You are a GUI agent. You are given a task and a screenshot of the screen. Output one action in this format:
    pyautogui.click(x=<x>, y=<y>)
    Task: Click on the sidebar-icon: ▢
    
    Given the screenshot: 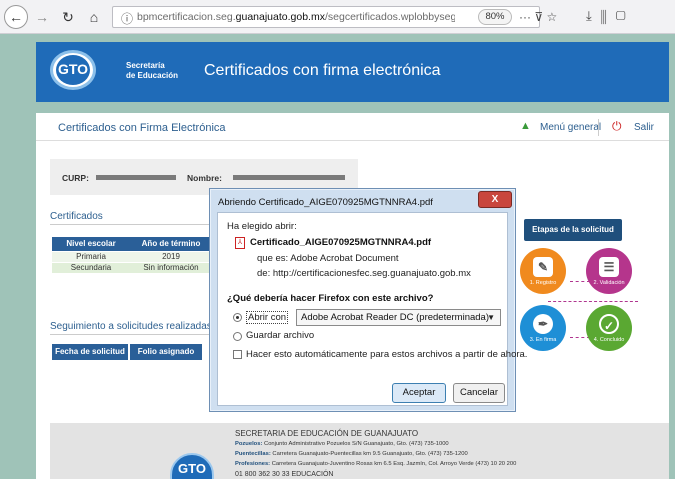 What is the action you would take?
    pyautogui.click(x=625, y=15)
    